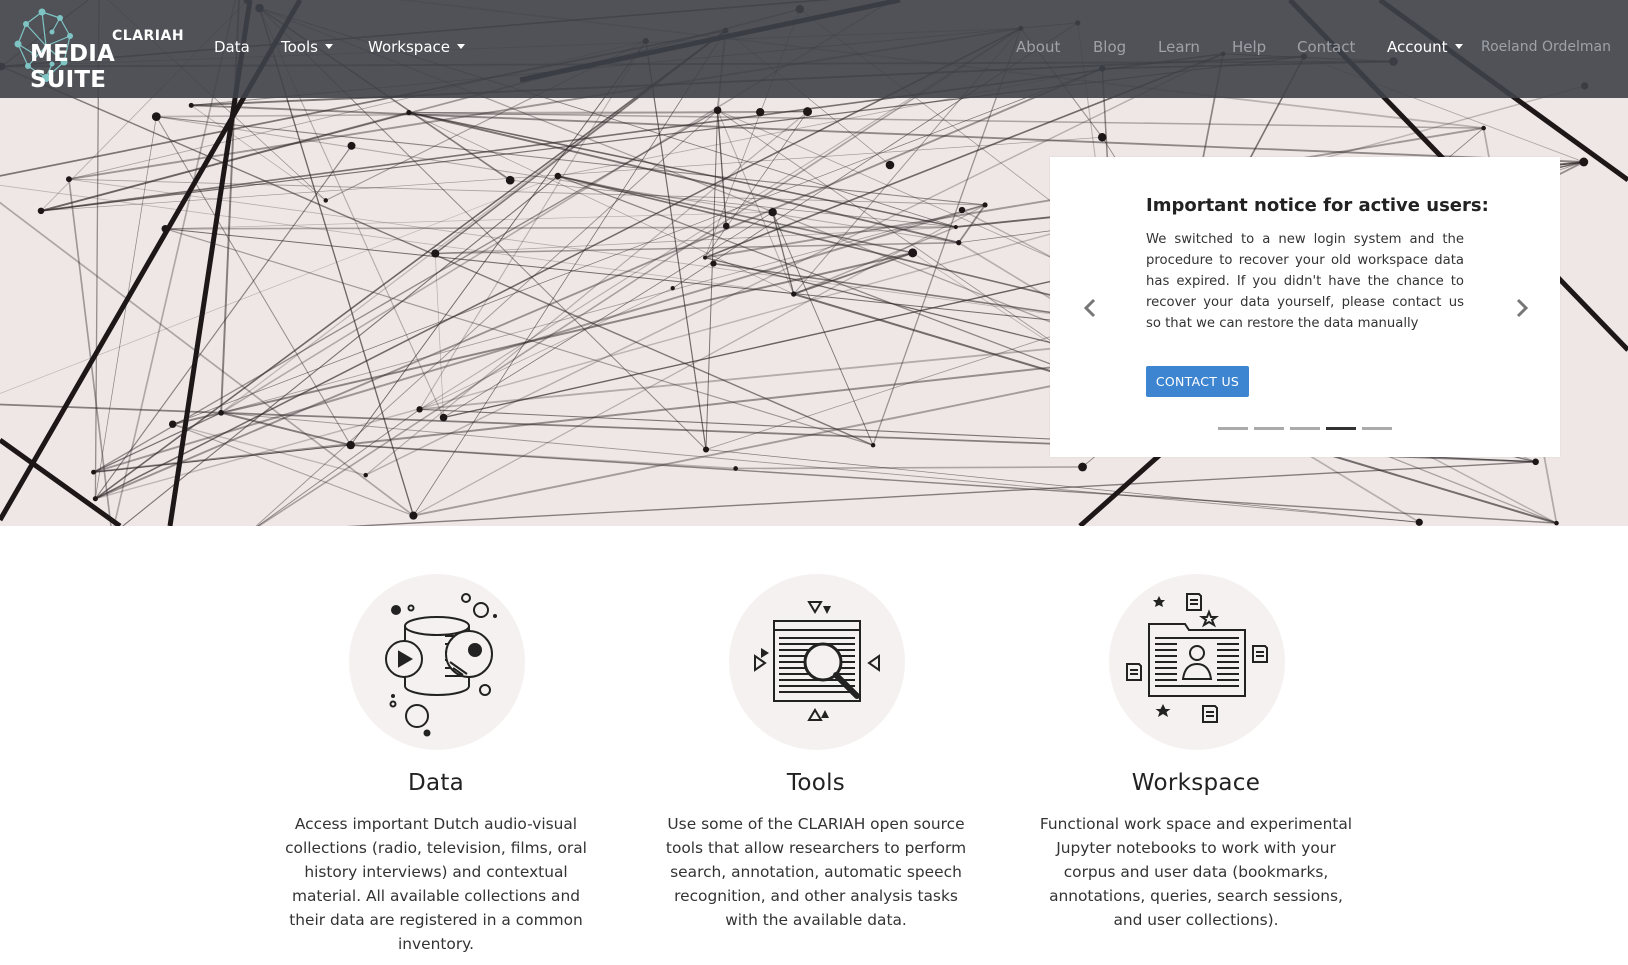  I want to click on nav-learn: Learn, so click(1179, 47).